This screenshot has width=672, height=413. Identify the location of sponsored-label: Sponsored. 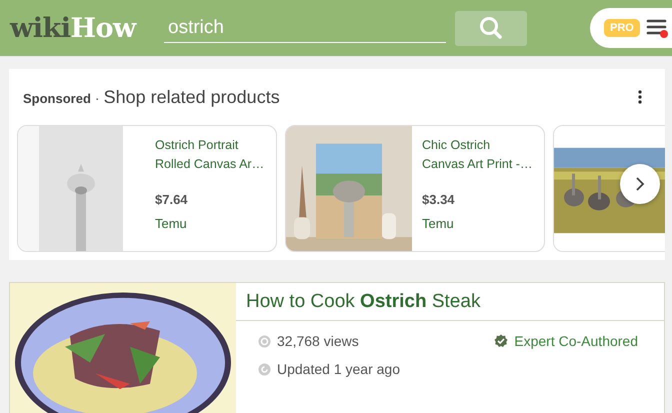
(57, 98).